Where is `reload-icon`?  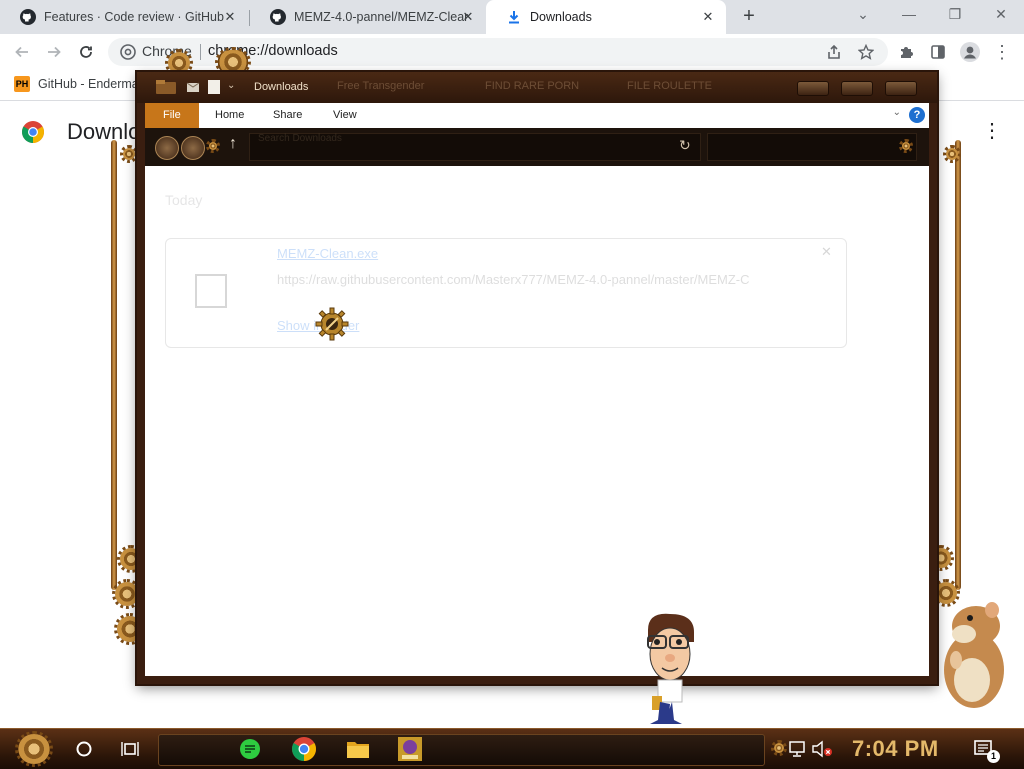 reload-icon is located at coordinates (86, 52).